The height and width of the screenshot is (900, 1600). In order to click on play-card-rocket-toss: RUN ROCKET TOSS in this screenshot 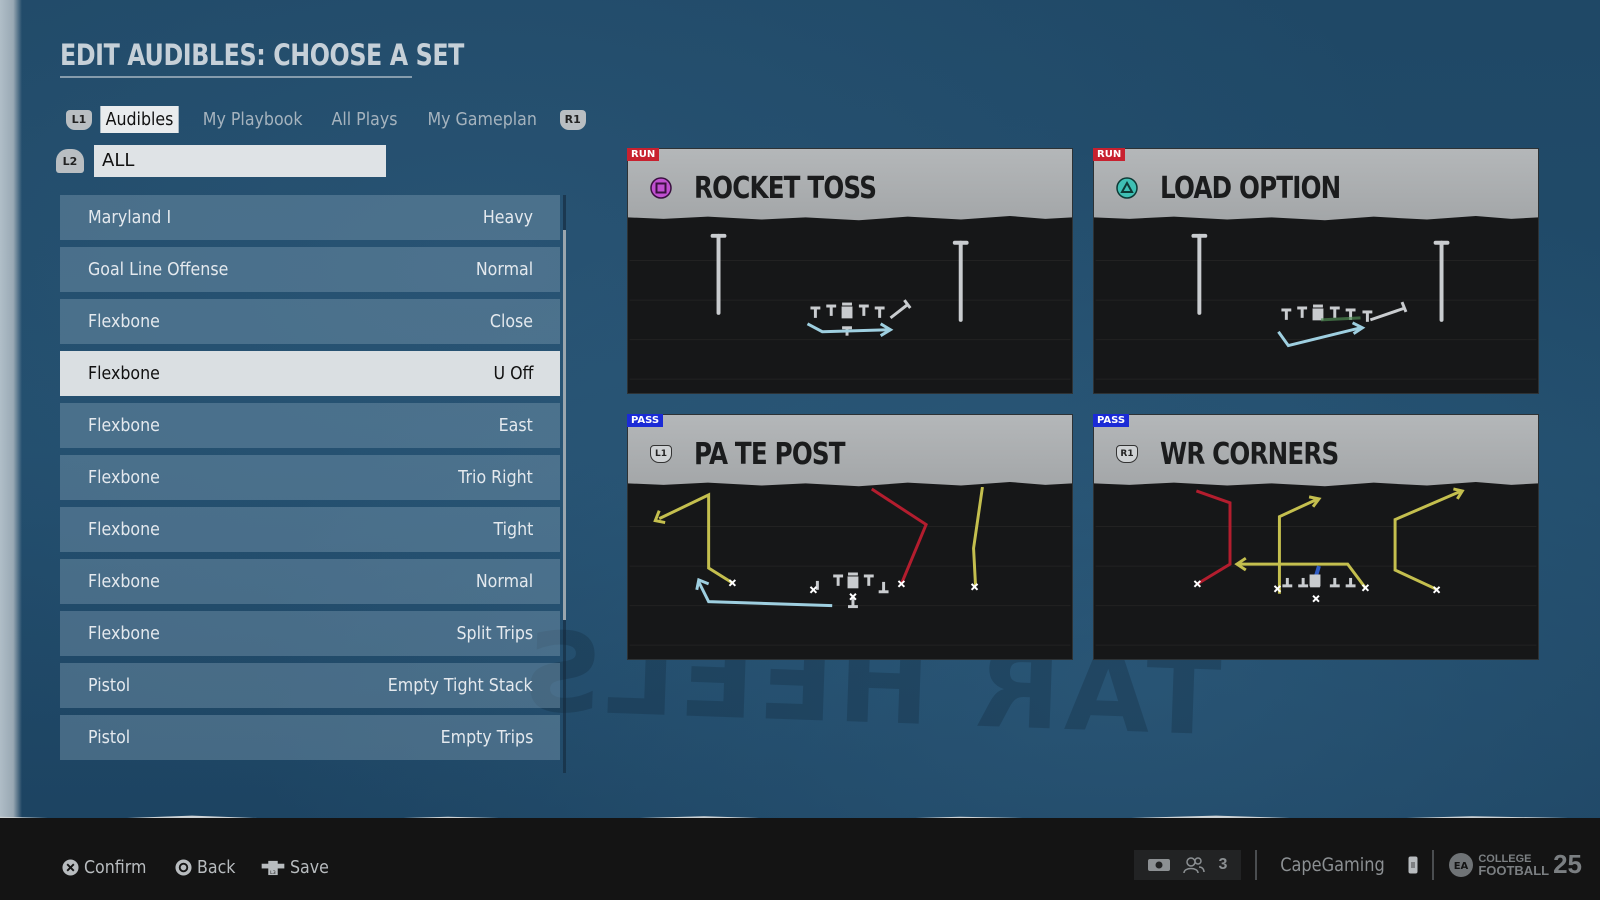, I will do `click(850, 271)`.